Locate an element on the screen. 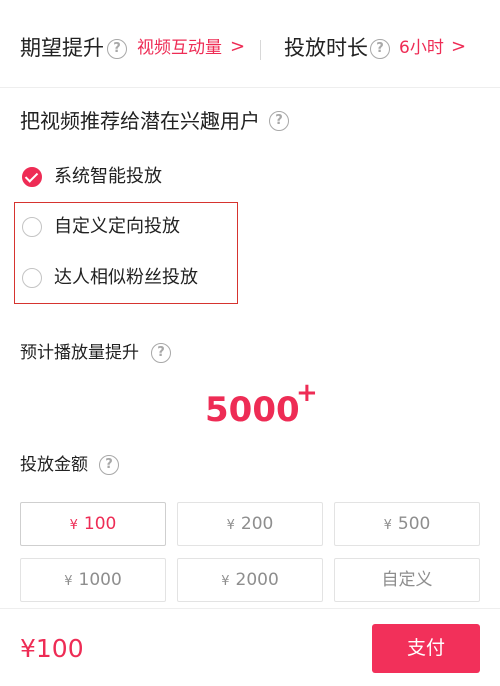 This screenshot has height=686, width=500. option-smart-delivery: 系统智能投放 is located at coordinates (125, 177).